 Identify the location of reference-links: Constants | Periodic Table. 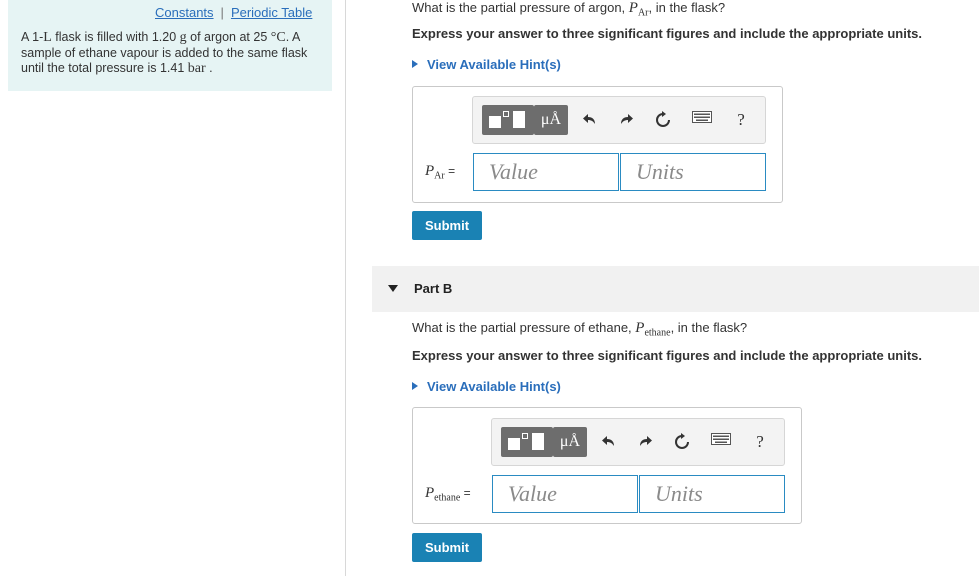
(233, 12).